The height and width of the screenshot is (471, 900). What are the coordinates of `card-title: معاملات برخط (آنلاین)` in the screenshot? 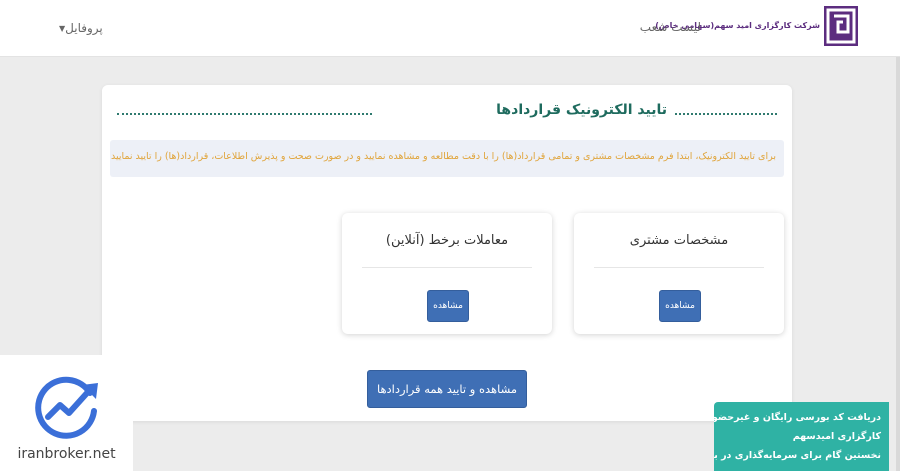 It's located at (447, 240).